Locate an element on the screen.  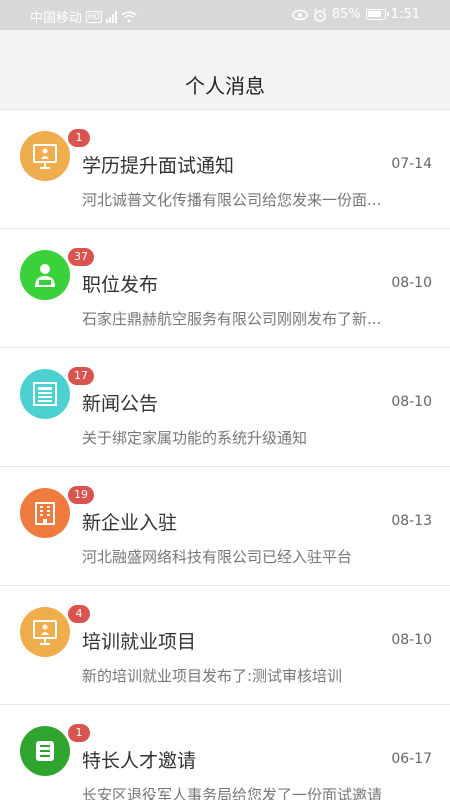
alarm-icon is located at coordinates (320, 14).